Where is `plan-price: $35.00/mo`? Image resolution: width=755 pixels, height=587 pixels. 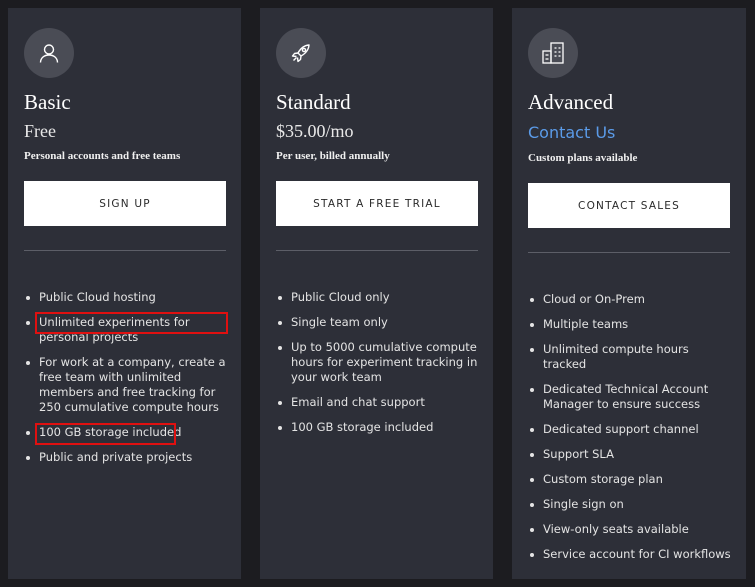
plan-price: $35.00/mo is located at coordinates (315, 131).